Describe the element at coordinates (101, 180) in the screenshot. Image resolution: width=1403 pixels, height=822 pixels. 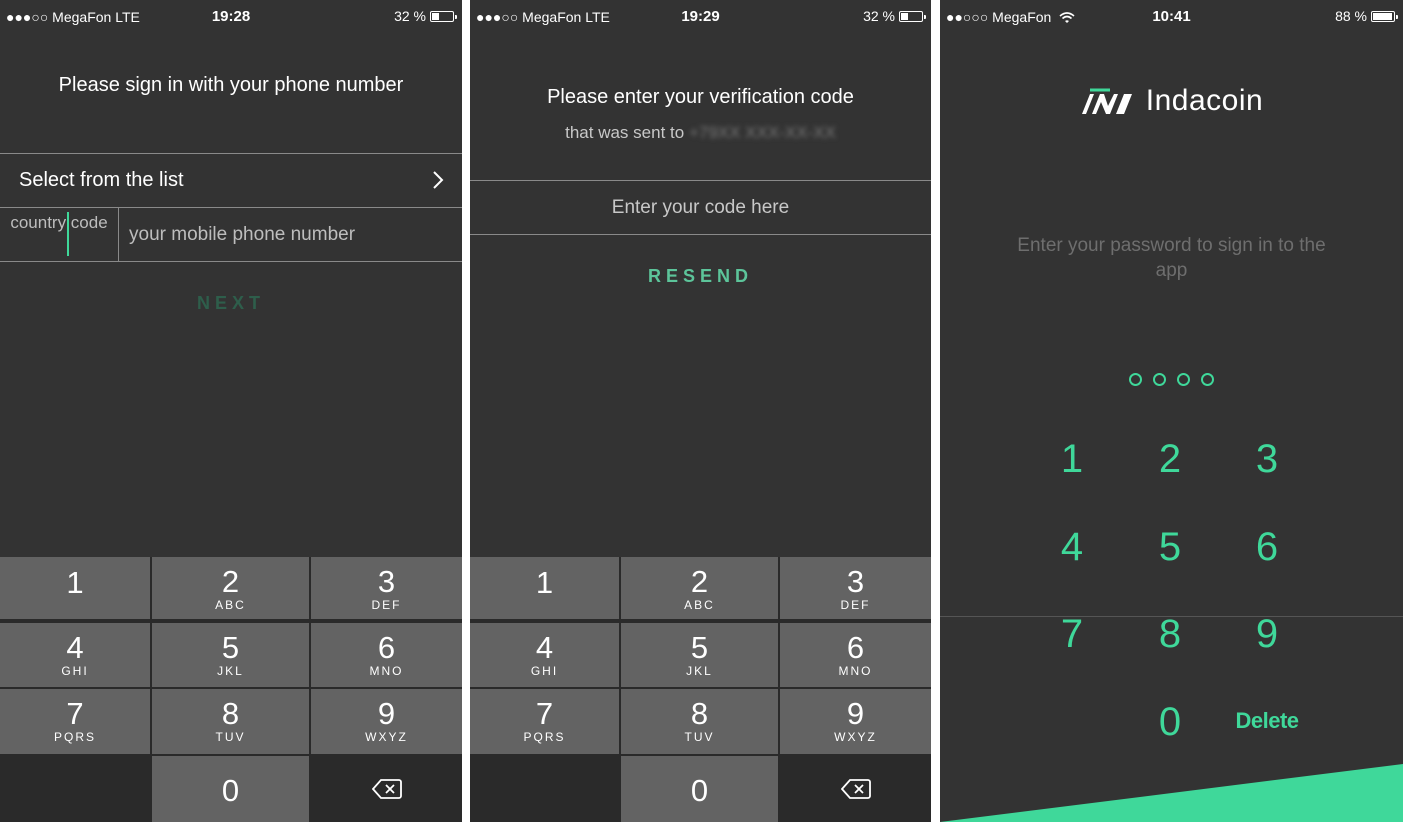
I see `select-from-list-label: Select from the list` at that location.